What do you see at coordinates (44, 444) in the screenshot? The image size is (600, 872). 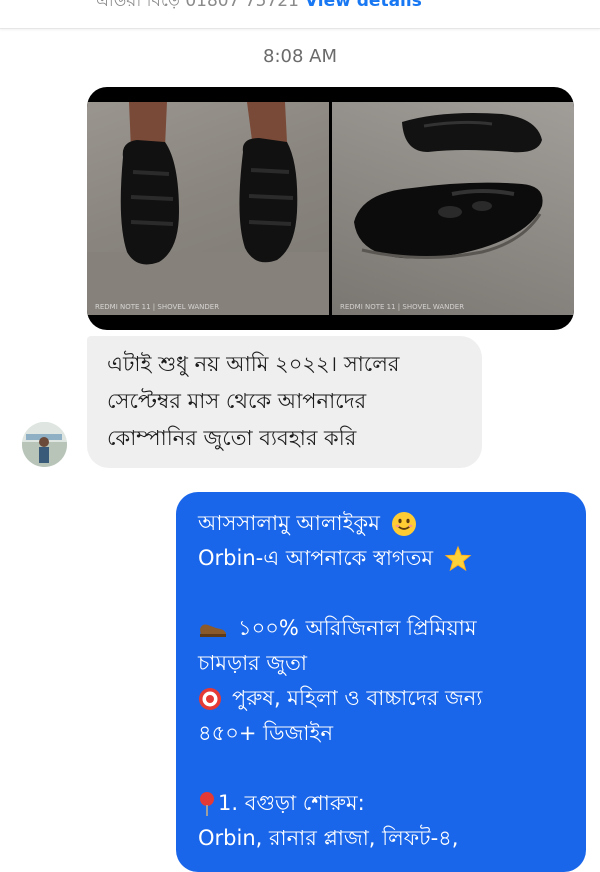 I see `sender-avatar` at bounding box center [44, 444].